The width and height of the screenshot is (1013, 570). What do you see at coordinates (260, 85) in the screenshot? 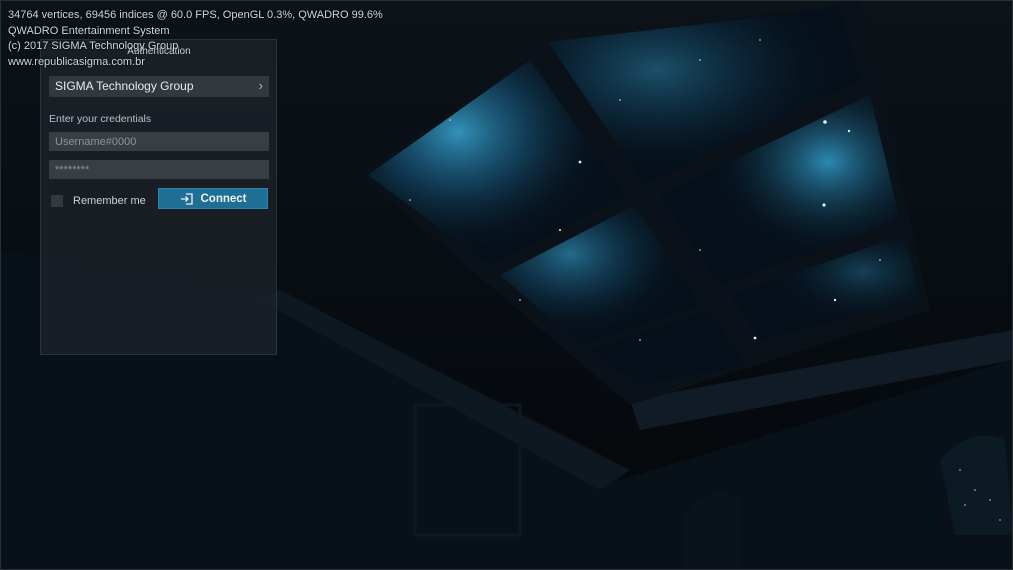
I see `chevron-right-icon: ›` at bounding box center [260, 85].